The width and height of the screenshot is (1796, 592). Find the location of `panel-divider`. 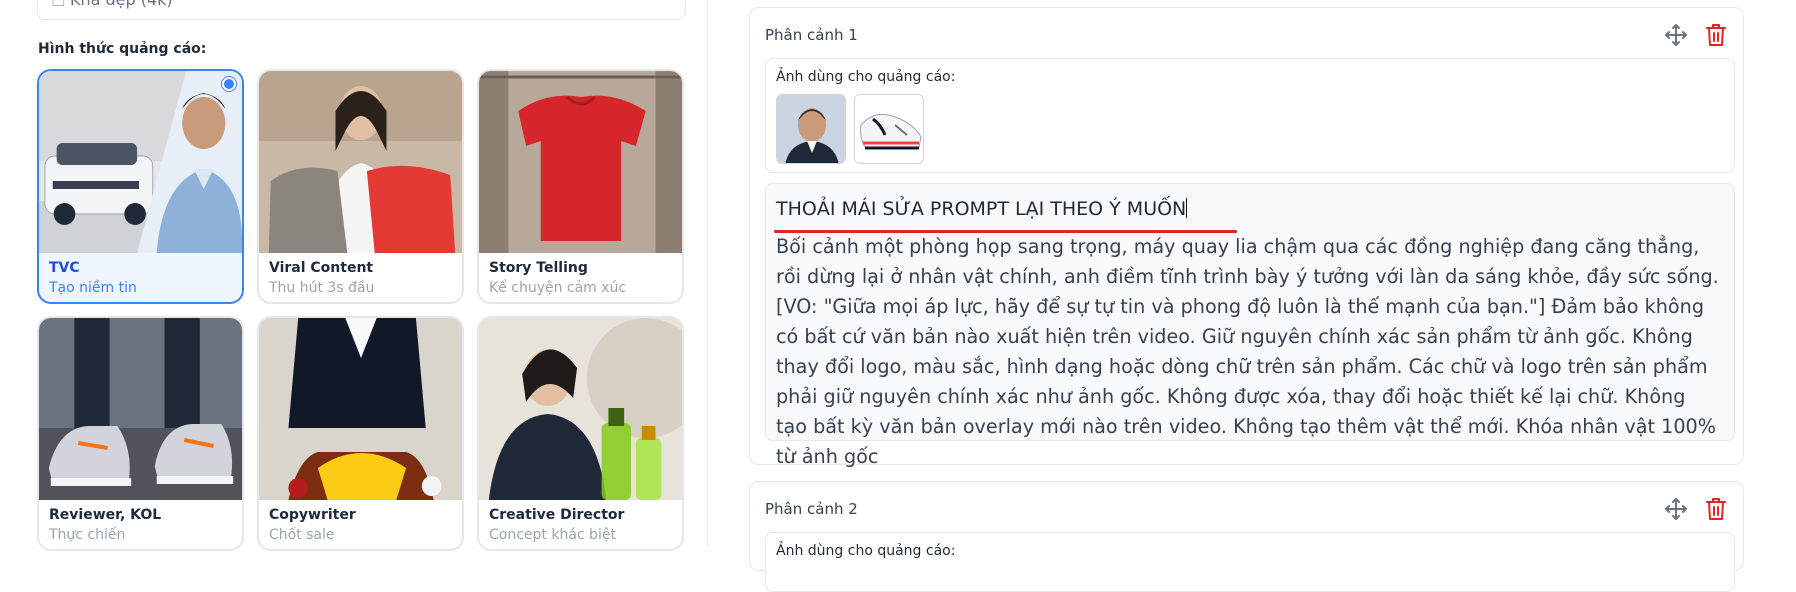

panel-divider is located at coordinates (707, 273).